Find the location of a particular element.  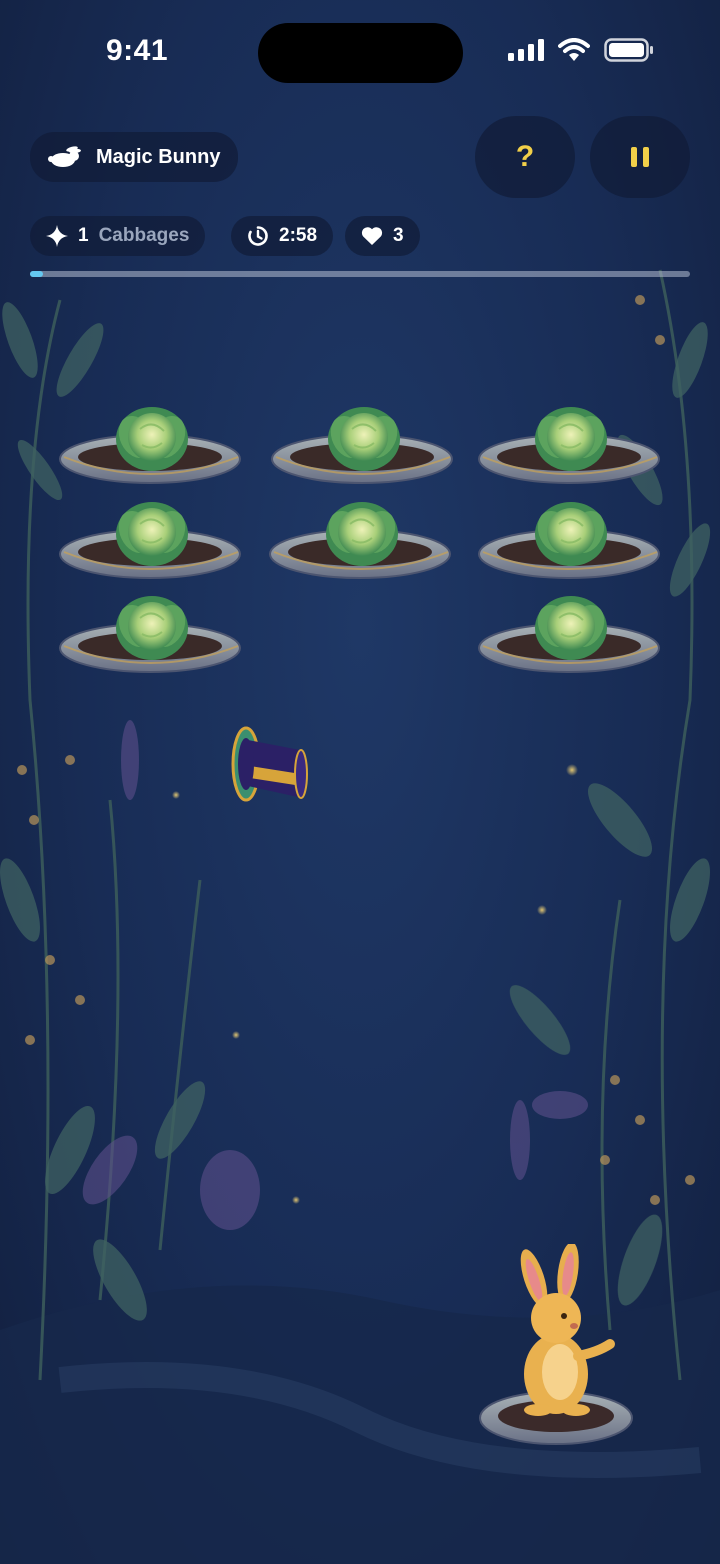

timer-value: 2:58 is located at coordinates (298, 235).